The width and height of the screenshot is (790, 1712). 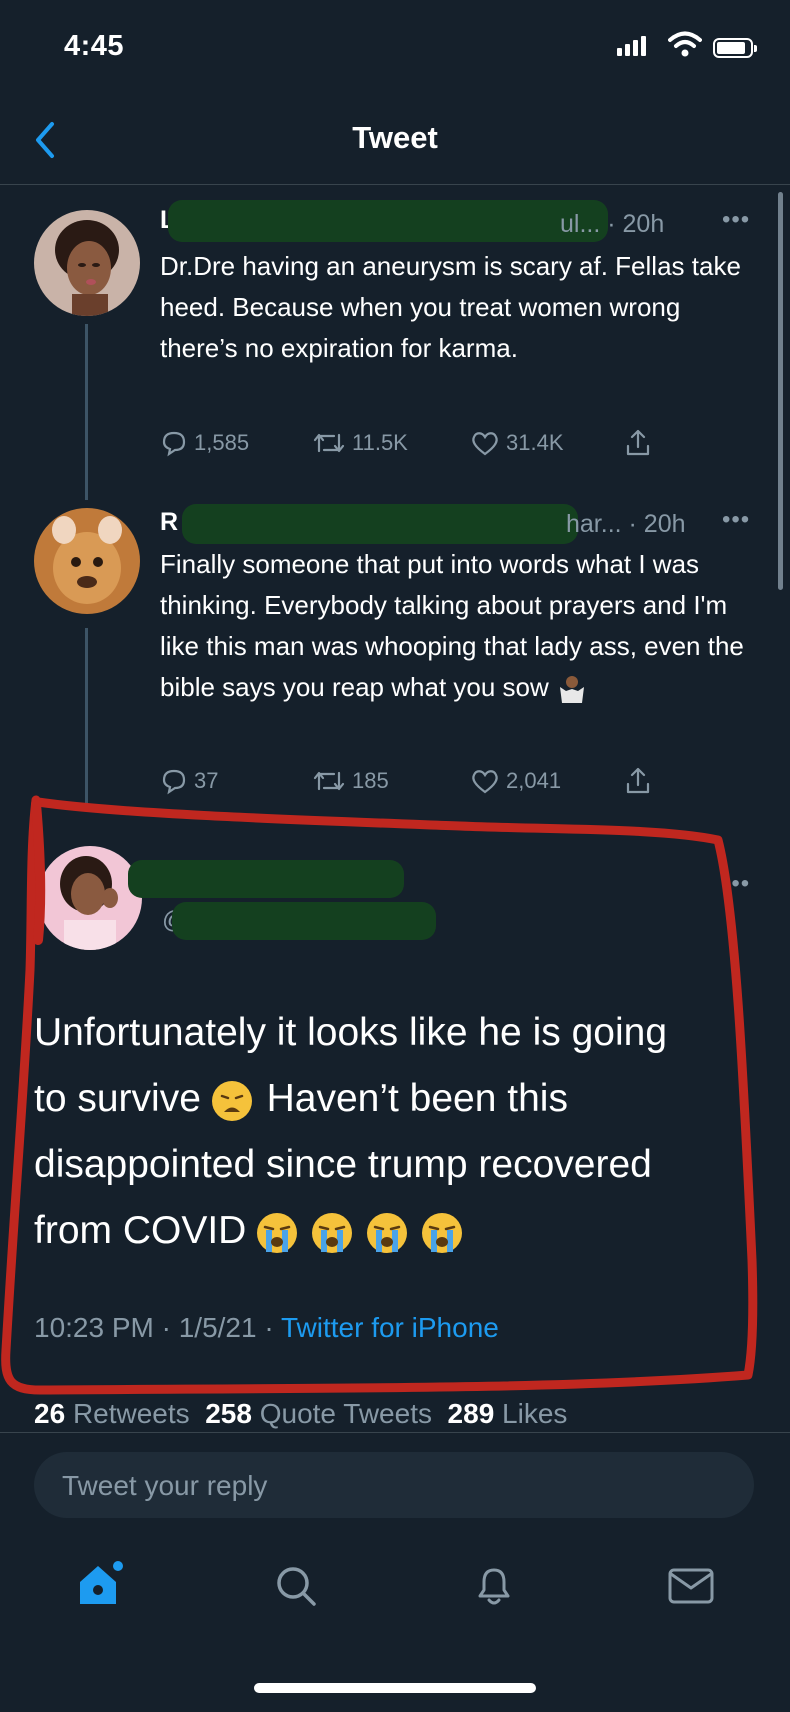 What do you see at coordinates (460, 443) in the screenshot?
I see `tweet-actions: 1,585 11.5K 31.4K` at bounding box center [460, 443].